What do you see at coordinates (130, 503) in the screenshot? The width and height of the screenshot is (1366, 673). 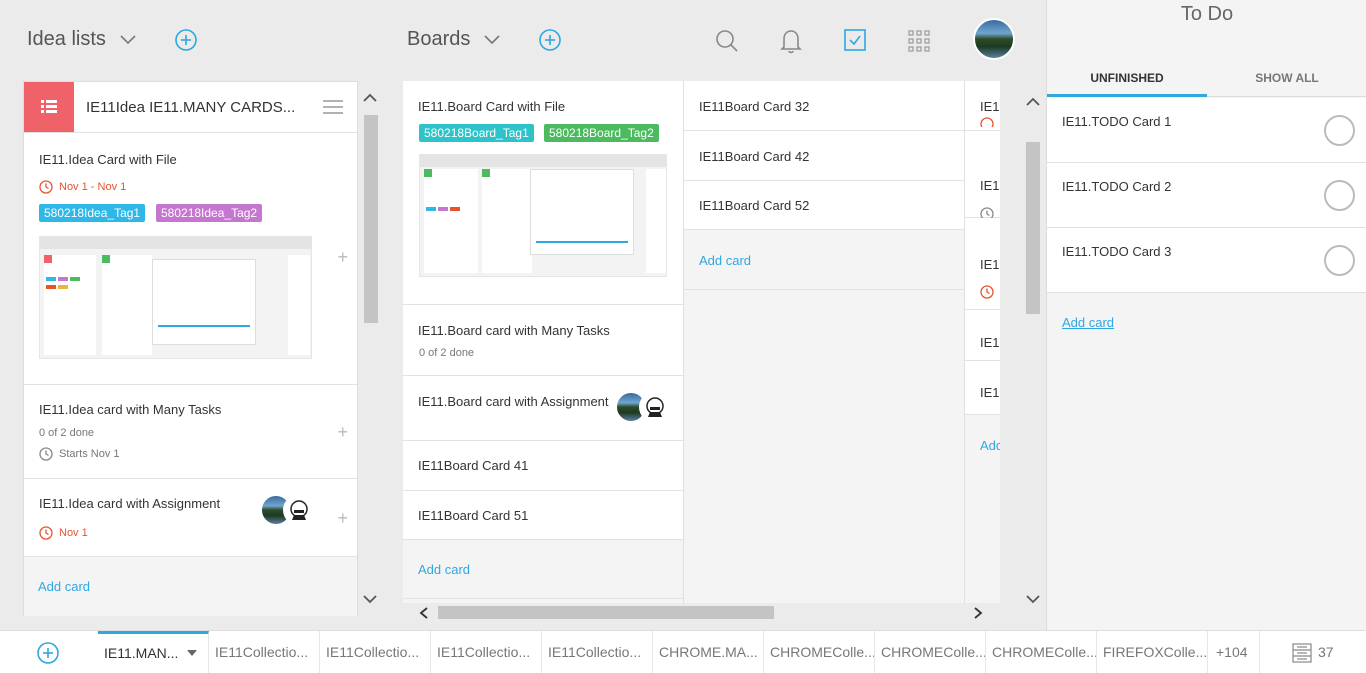 I see `card-title: IE11.Idea card with Assignment` at bounding box center [130, 503].